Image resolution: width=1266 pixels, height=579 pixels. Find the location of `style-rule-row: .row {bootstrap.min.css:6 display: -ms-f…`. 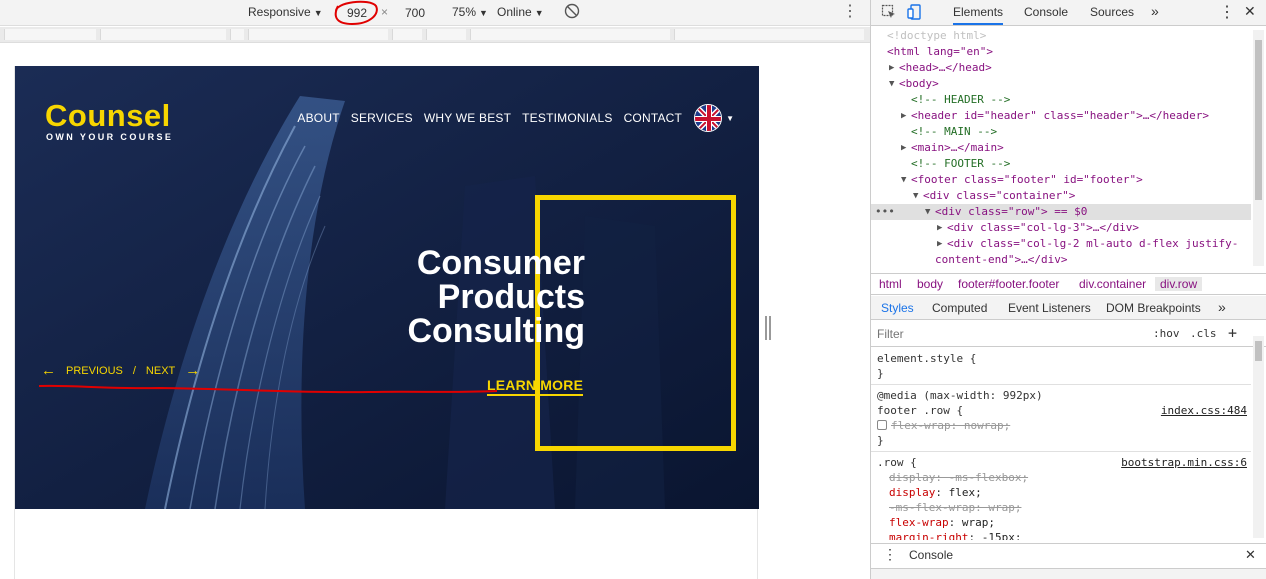

style-rule-row: .row {bootstrap.min.css:6 display: -ms-f… is located at coordinates (1061, 496).